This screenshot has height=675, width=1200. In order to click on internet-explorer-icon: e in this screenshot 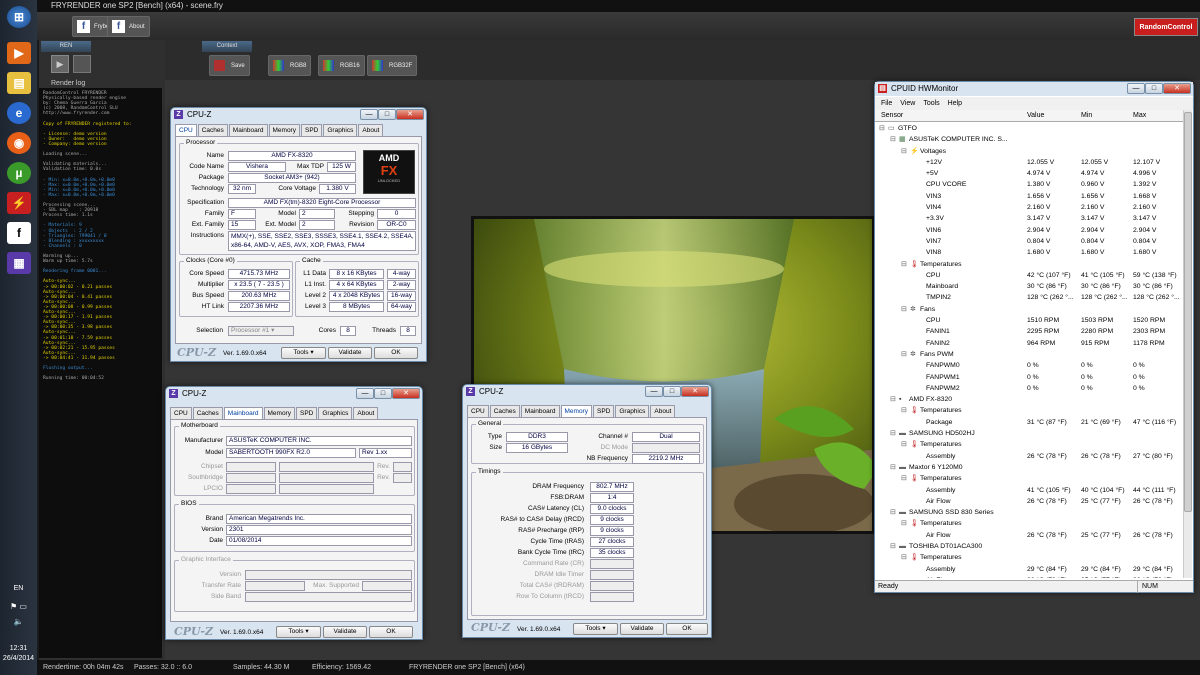, I will do `click(19, 113)`.